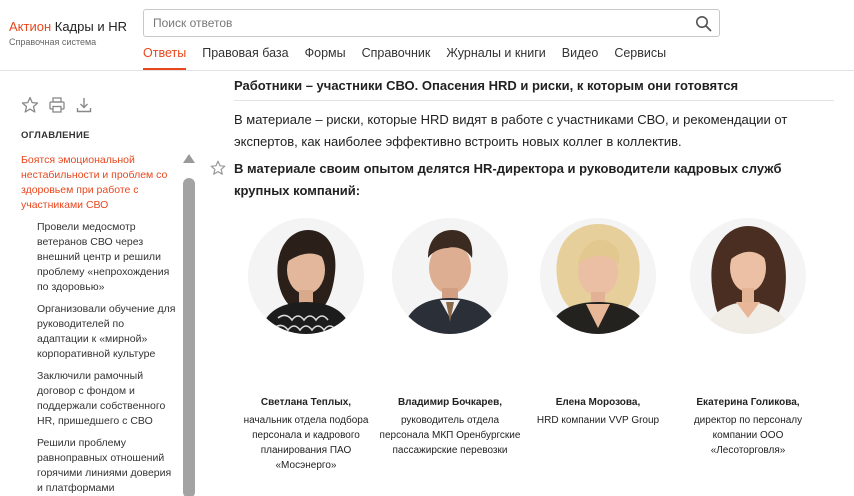  I want to click on tab-reference: Справочник, so click(396, 57).